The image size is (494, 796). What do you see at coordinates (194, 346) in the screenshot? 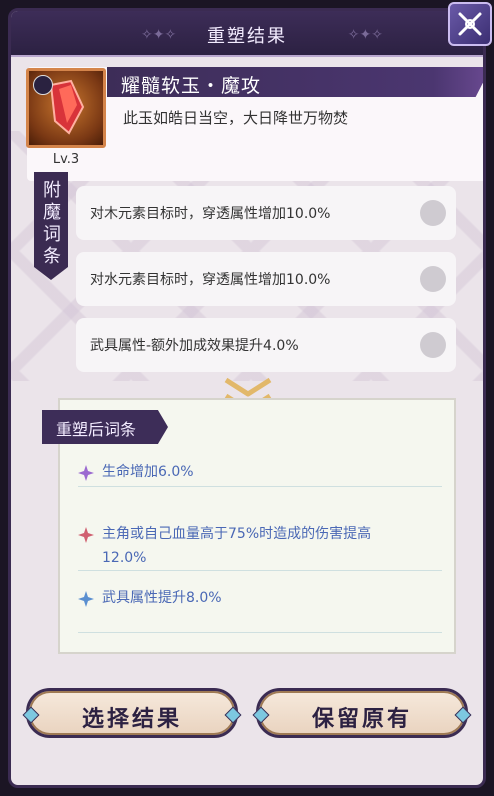
I see `affix-text: 武具属性-额外加成效果提升4.0%` at bounding box center [194, 346].